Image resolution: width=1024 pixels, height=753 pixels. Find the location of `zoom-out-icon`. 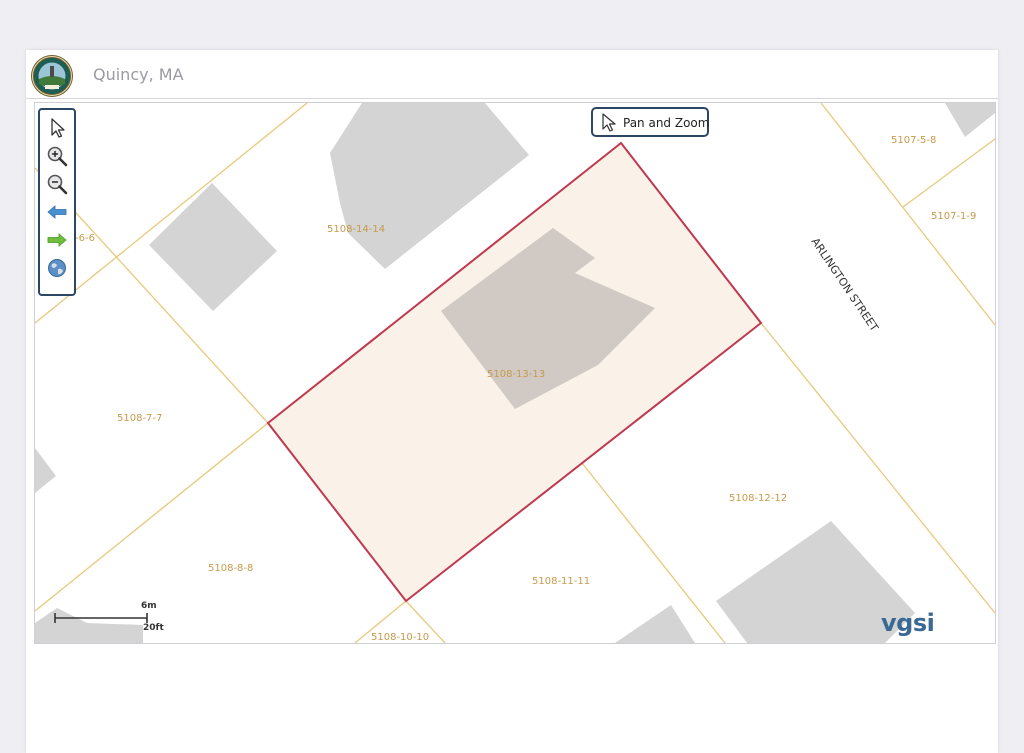

zoom-out-icon is located at coordinates (57, 184).